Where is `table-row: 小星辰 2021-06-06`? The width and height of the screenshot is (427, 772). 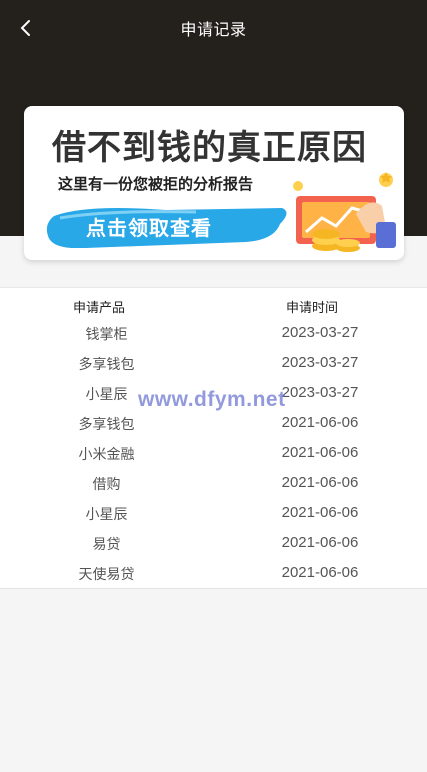
table-row: 小星辰 2021-06-06 is located at coordinates (213, 513).